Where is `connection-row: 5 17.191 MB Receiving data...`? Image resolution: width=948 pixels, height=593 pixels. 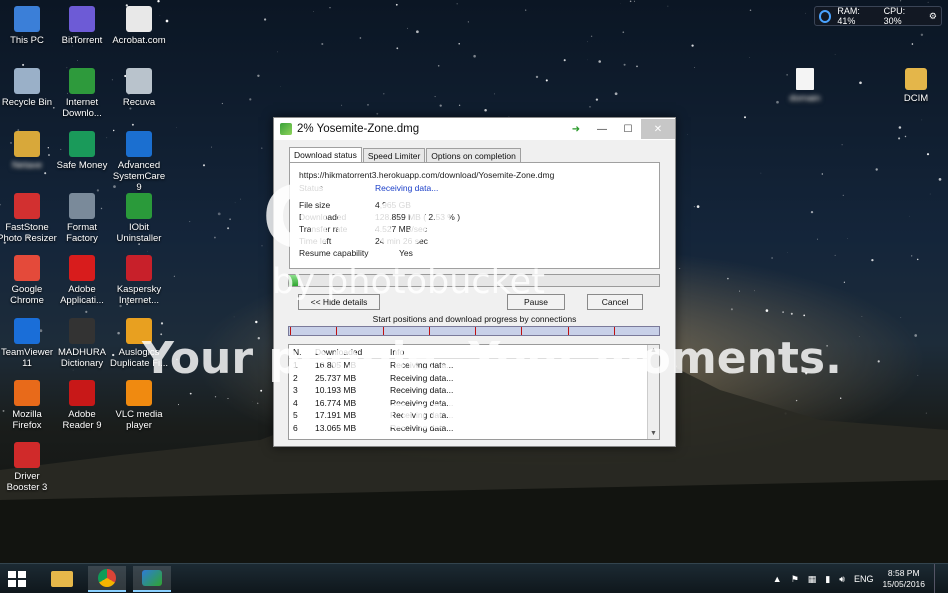
connection-row: 5 17.191 MB Receiving data... is located at coordinates (474, 415).